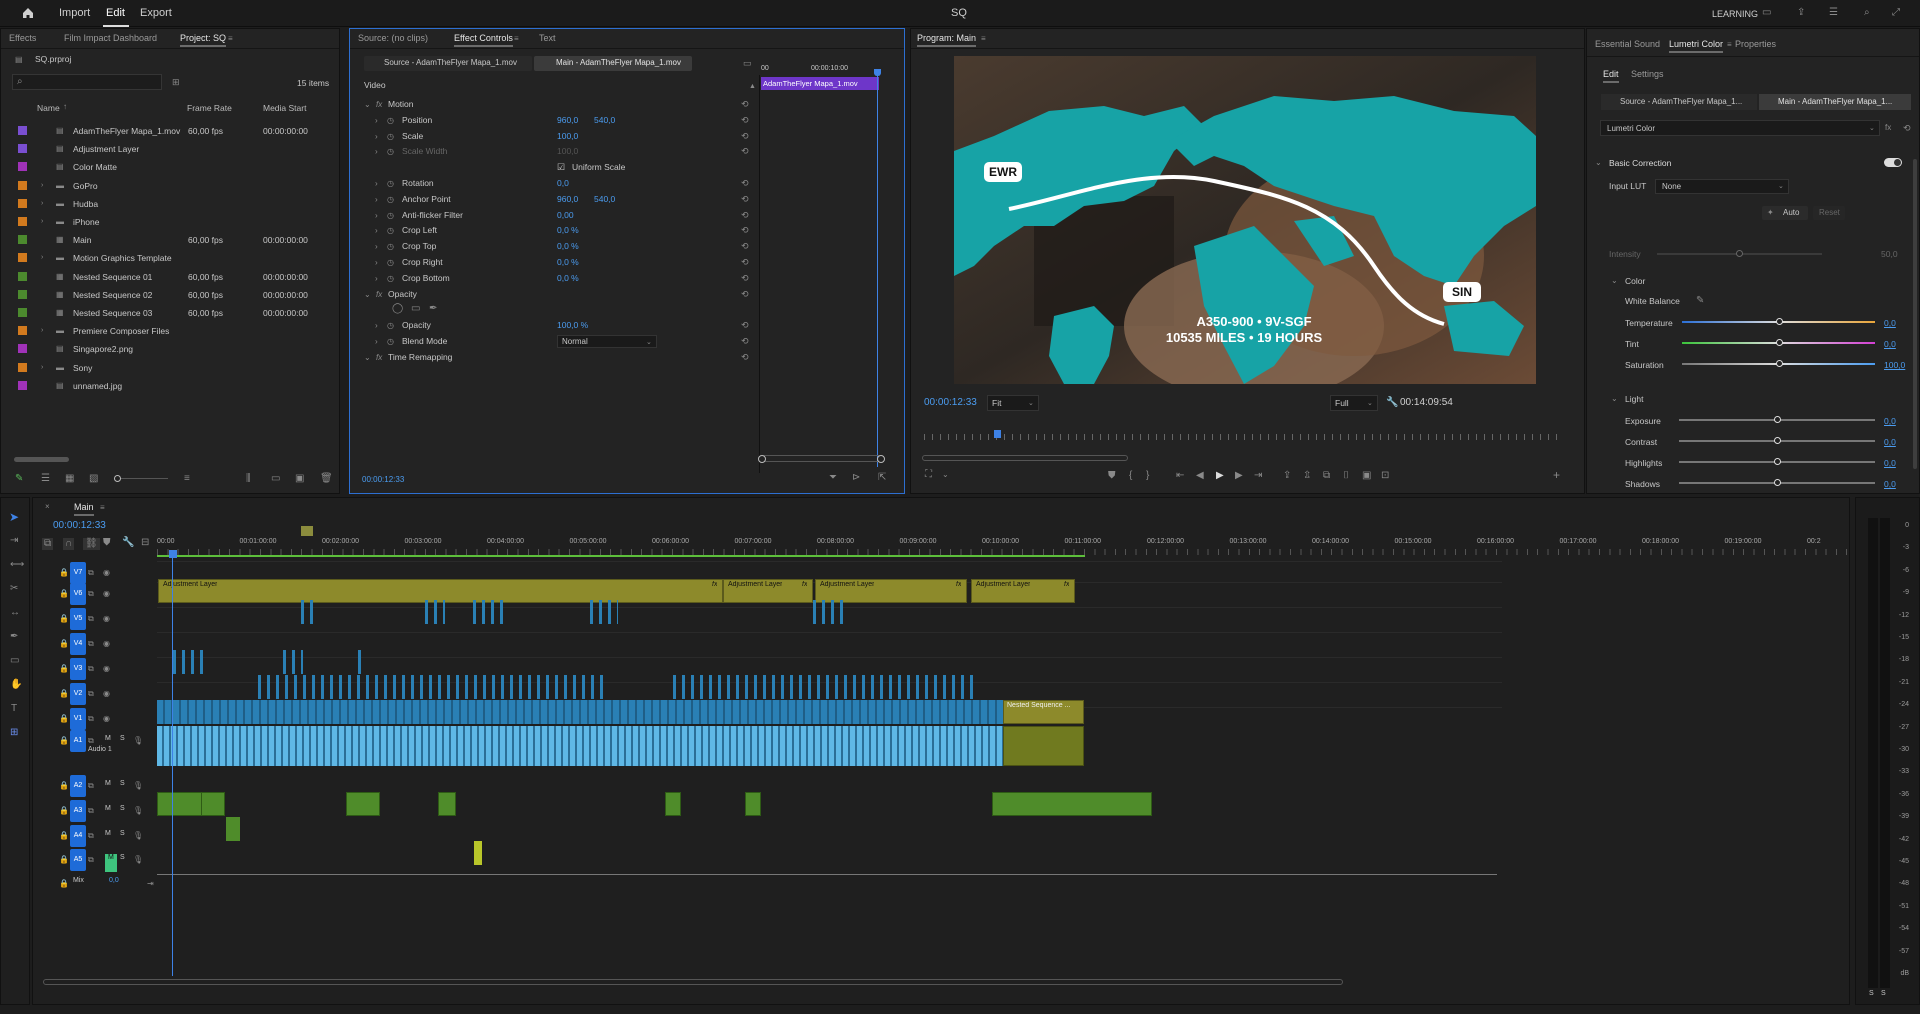 This screenshot has height=1014, width=1920. I want to click on program-timecode: 00:00:12:33, so click(950, 406).